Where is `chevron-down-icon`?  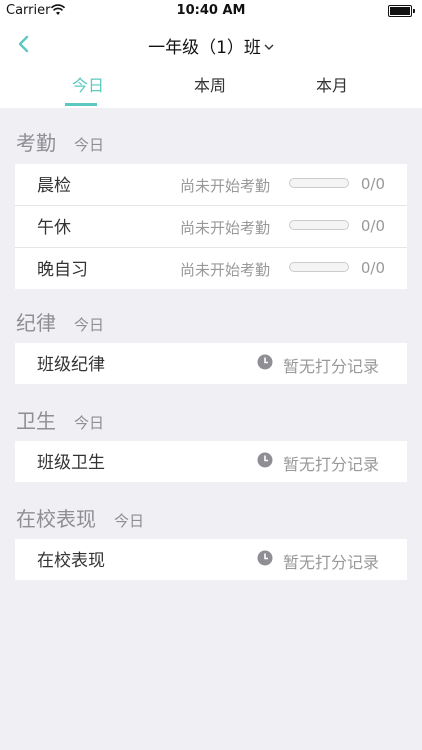 chevron-down-icon is located at coordinates (269, 47).